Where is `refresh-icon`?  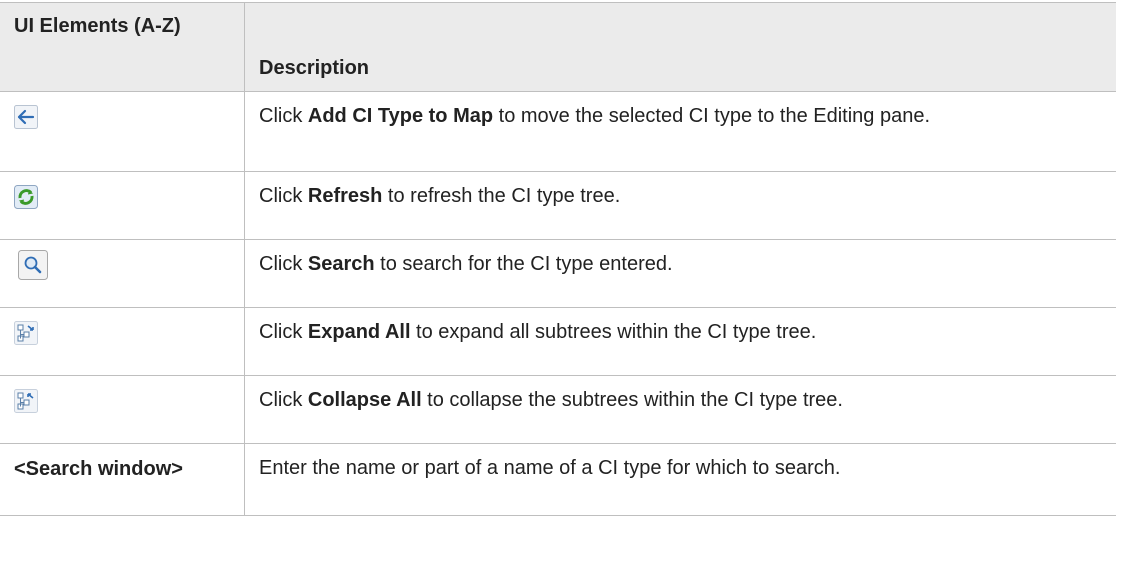
refresh-icon is located at coordinates (26, 197).